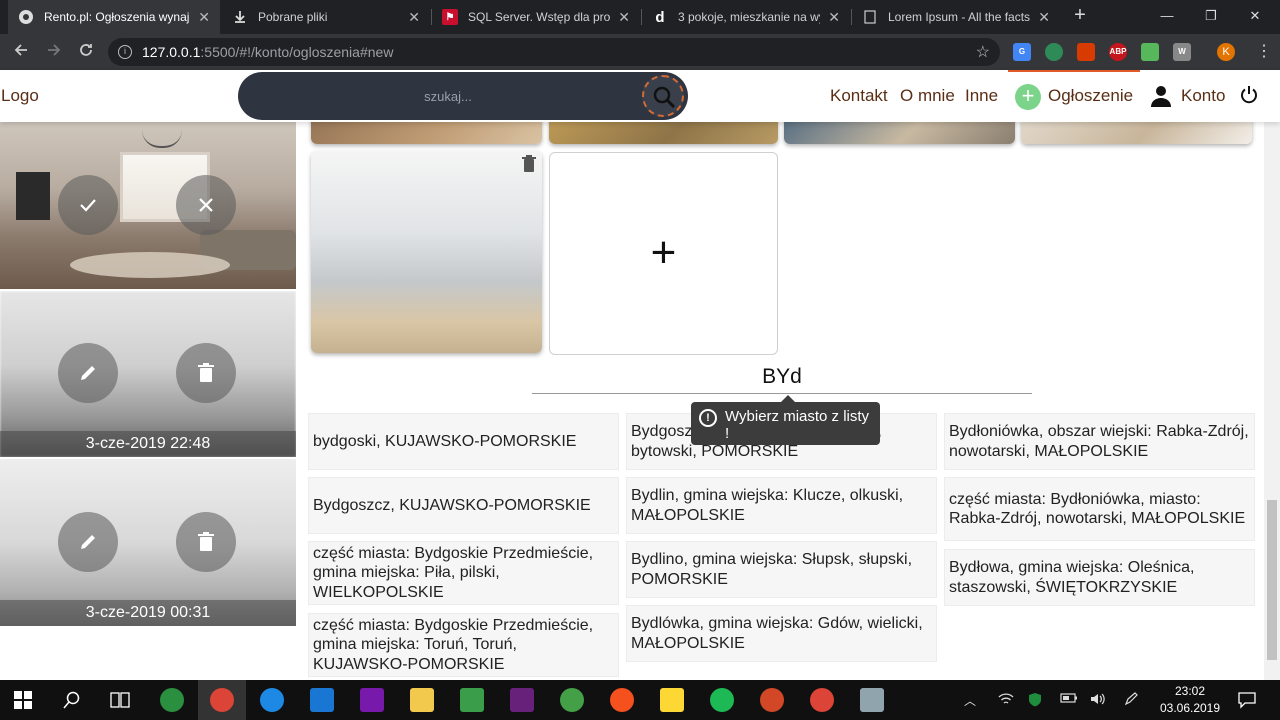 Image resolution: width=1280 pixels, height=720 pixels. Describe the element at coordinates (522, 700) in the screenshot. I see `visual-studio-icon` at that location.